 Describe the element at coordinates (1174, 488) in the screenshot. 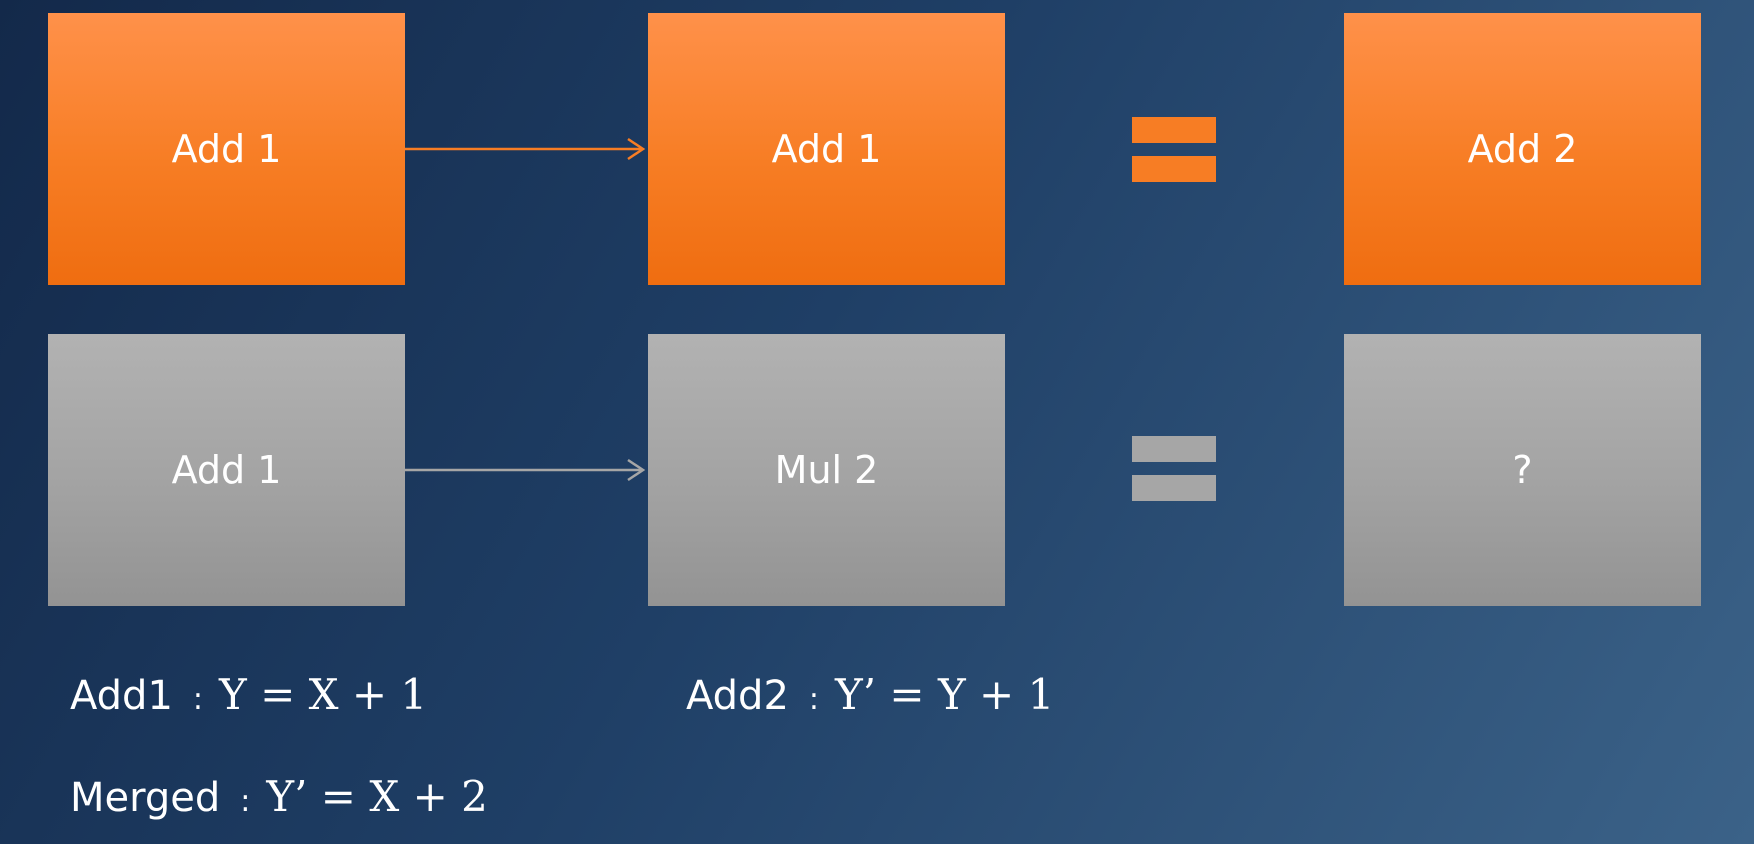

I see `bottom-equals-bar-lower` at that location.